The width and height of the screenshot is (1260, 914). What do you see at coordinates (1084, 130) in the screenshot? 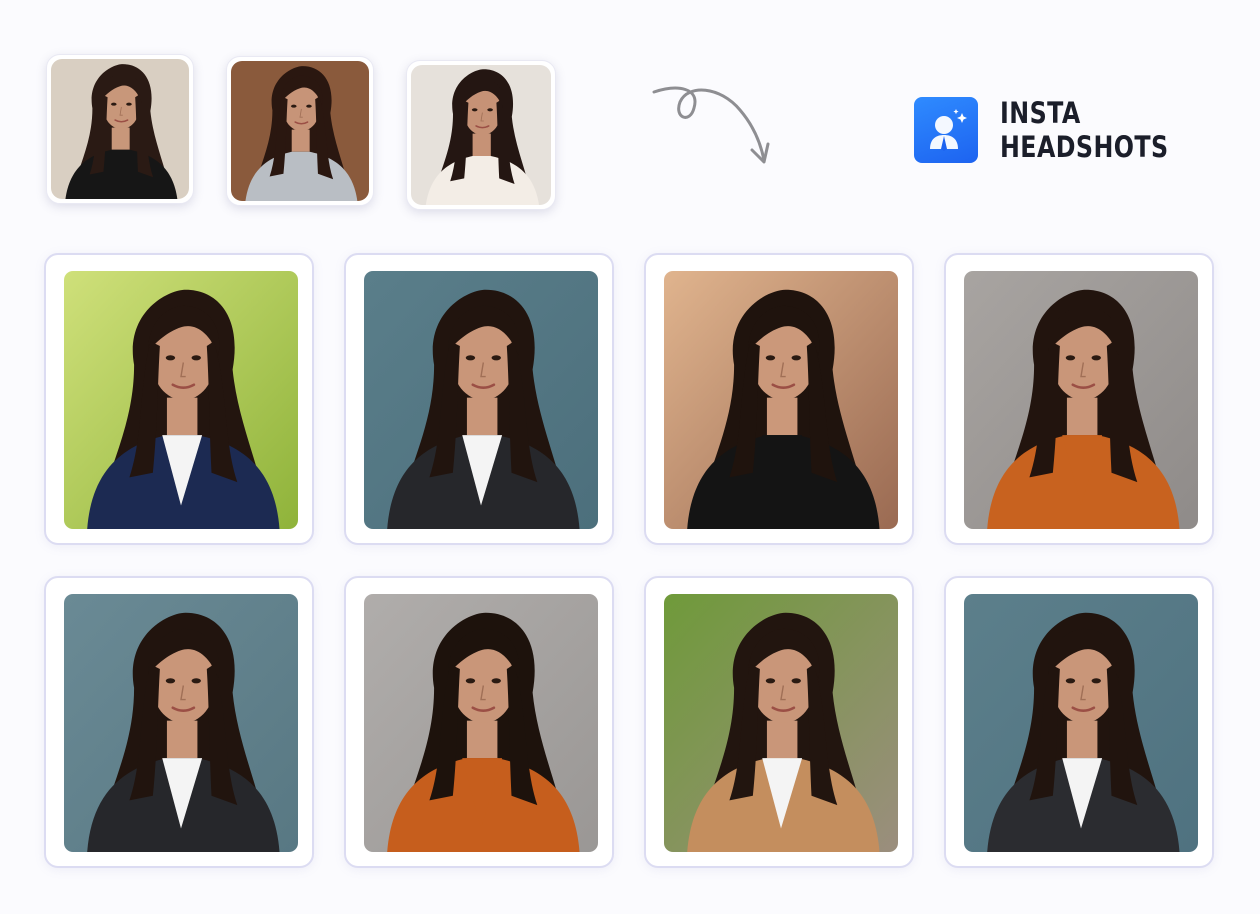
I see `brand-name: INSTA HEADSHOTS` at bounding box center [1084, 130].